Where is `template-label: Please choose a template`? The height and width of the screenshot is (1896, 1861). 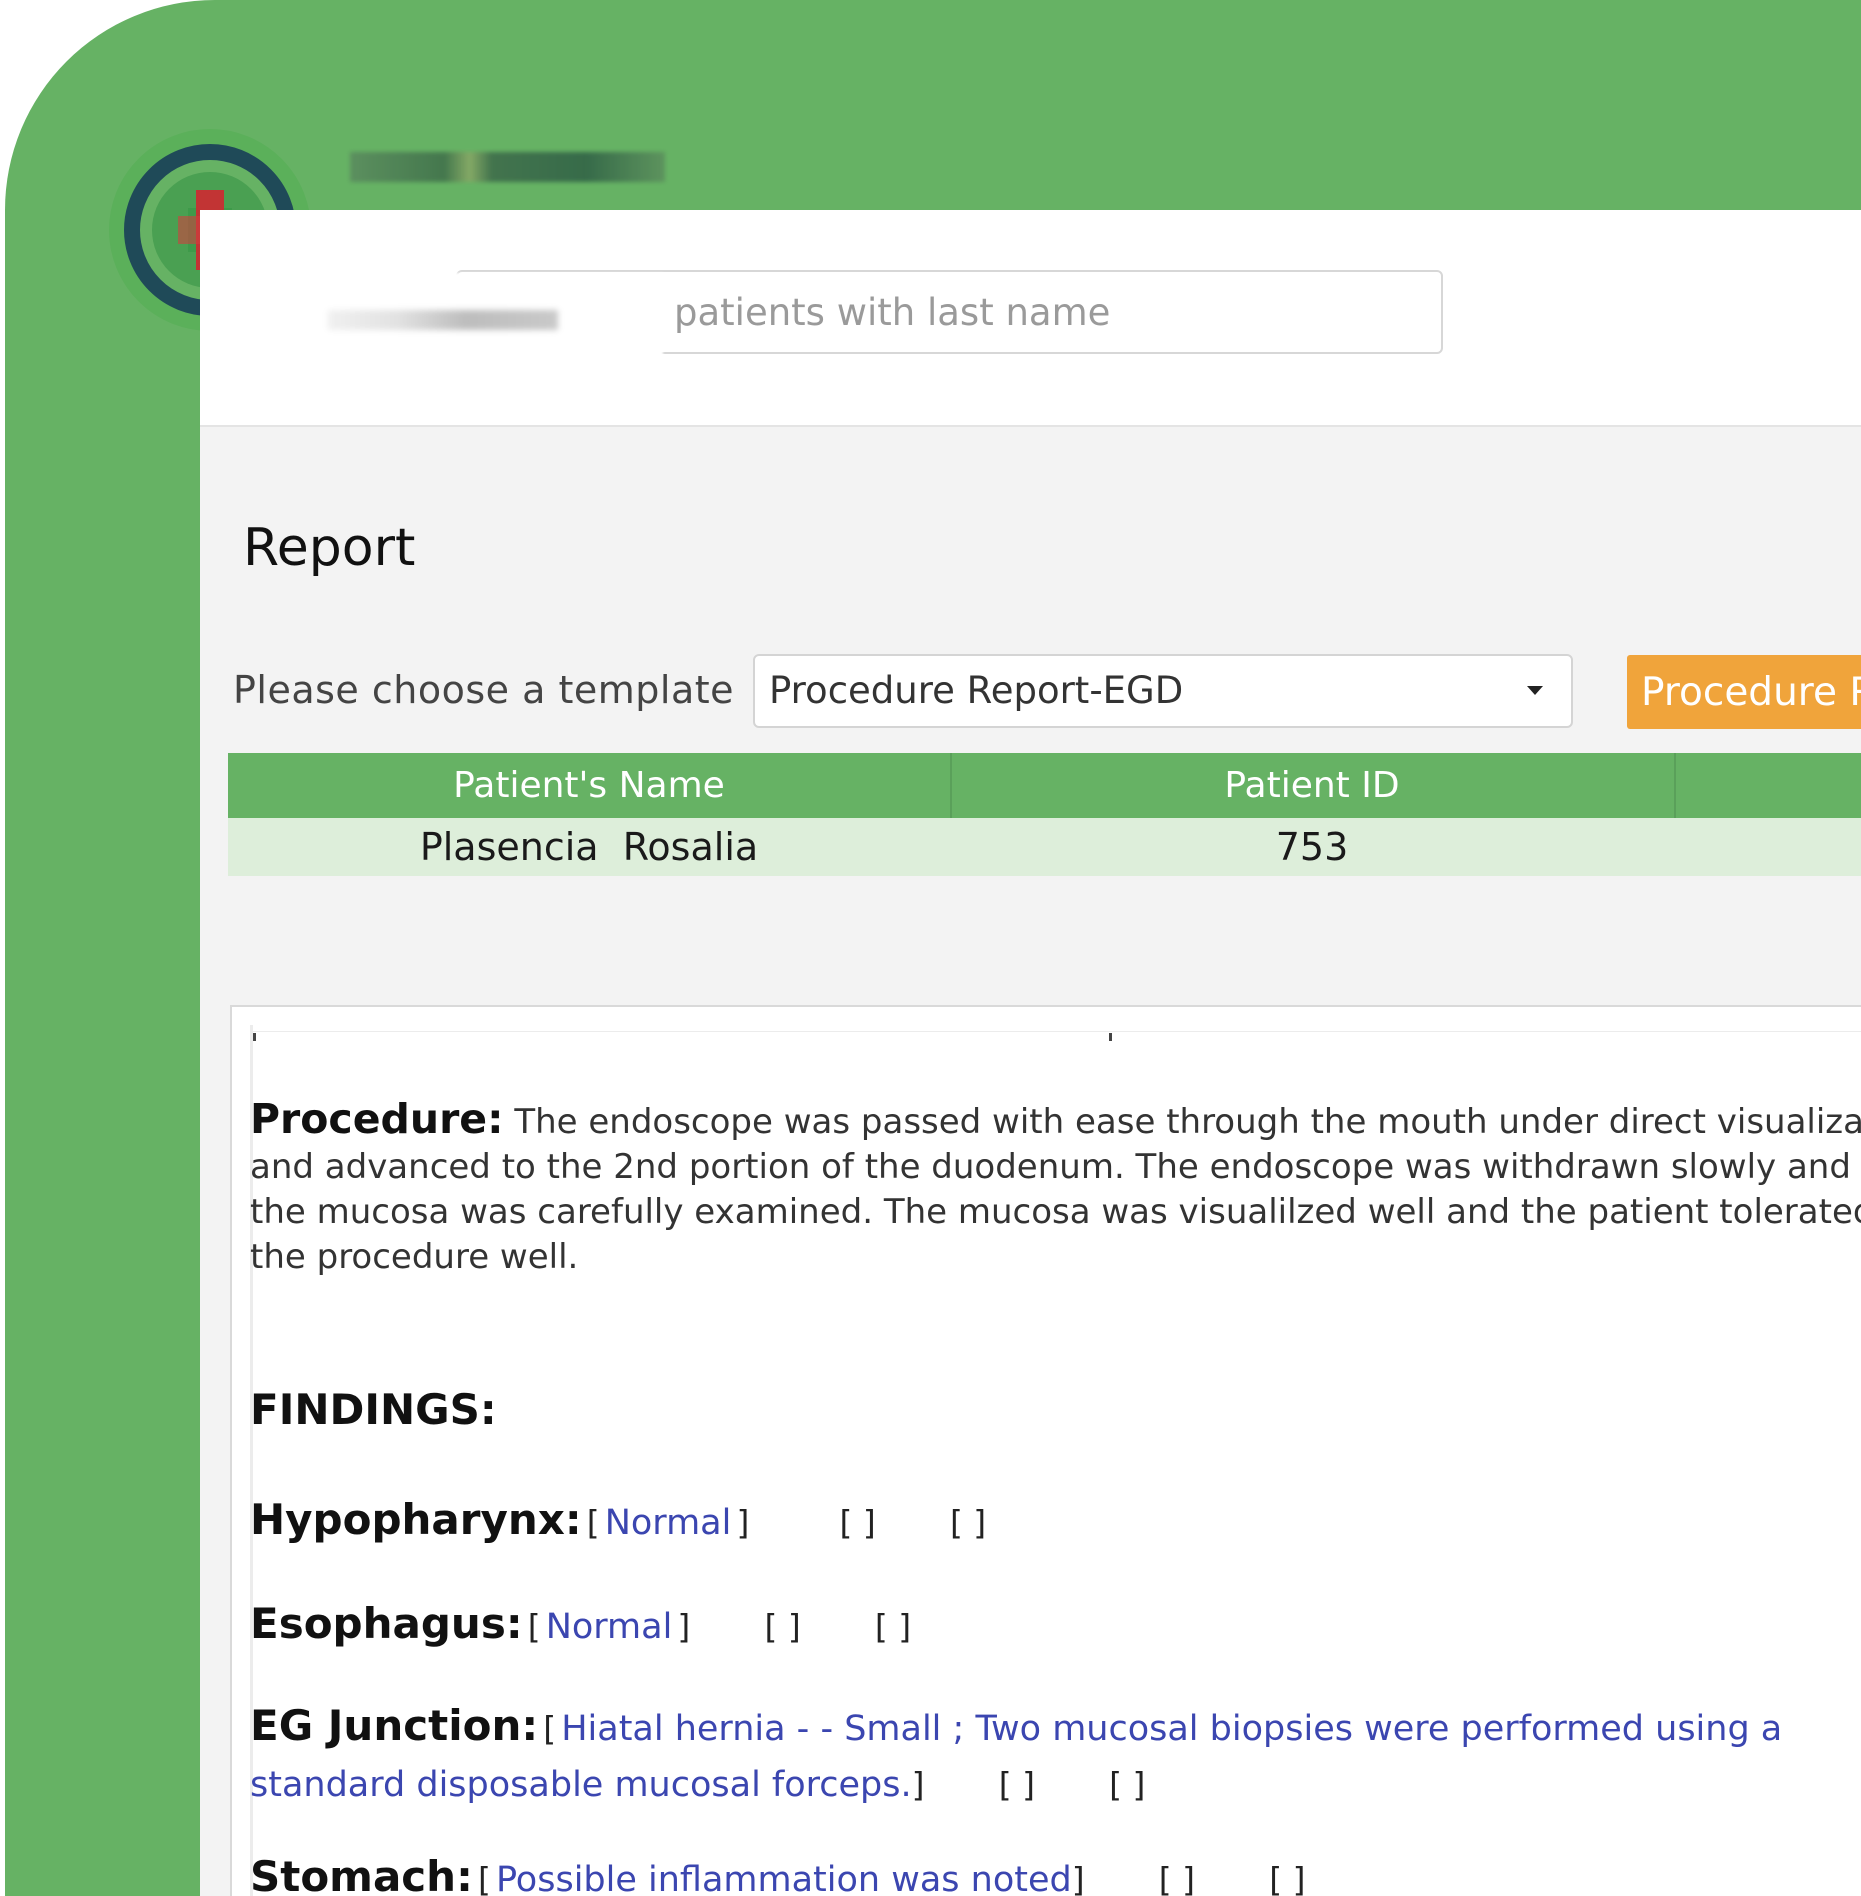
template-label: Please choose a template is located at coordinates (484, 690).